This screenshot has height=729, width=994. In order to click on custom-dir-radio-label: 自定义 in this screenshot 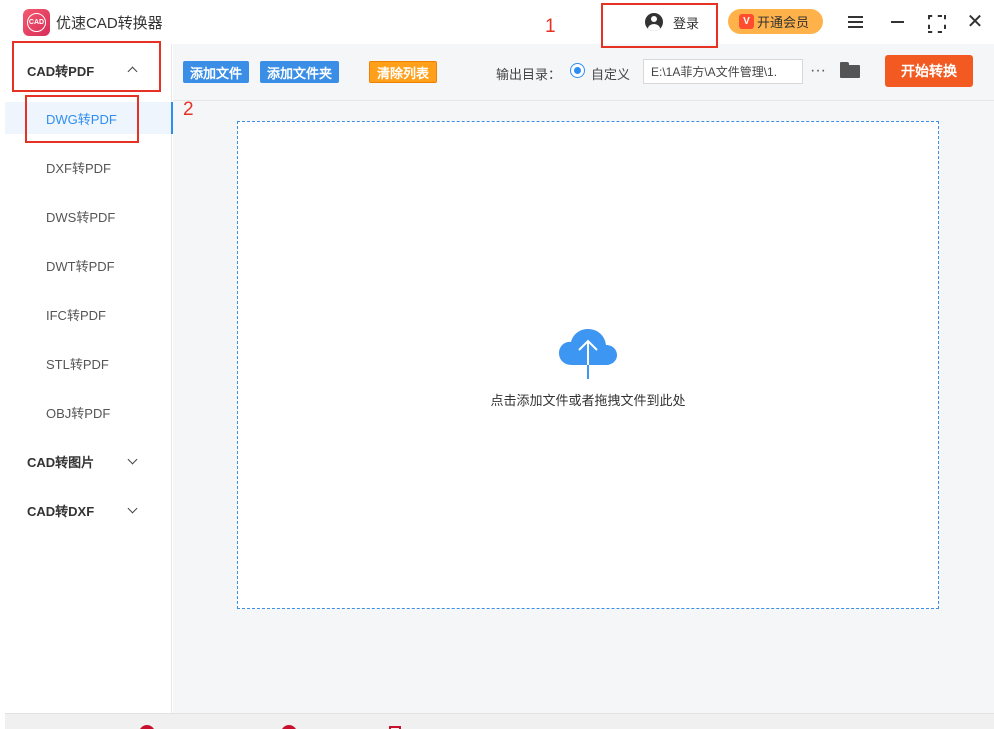, I will do `click(610, 73)`.